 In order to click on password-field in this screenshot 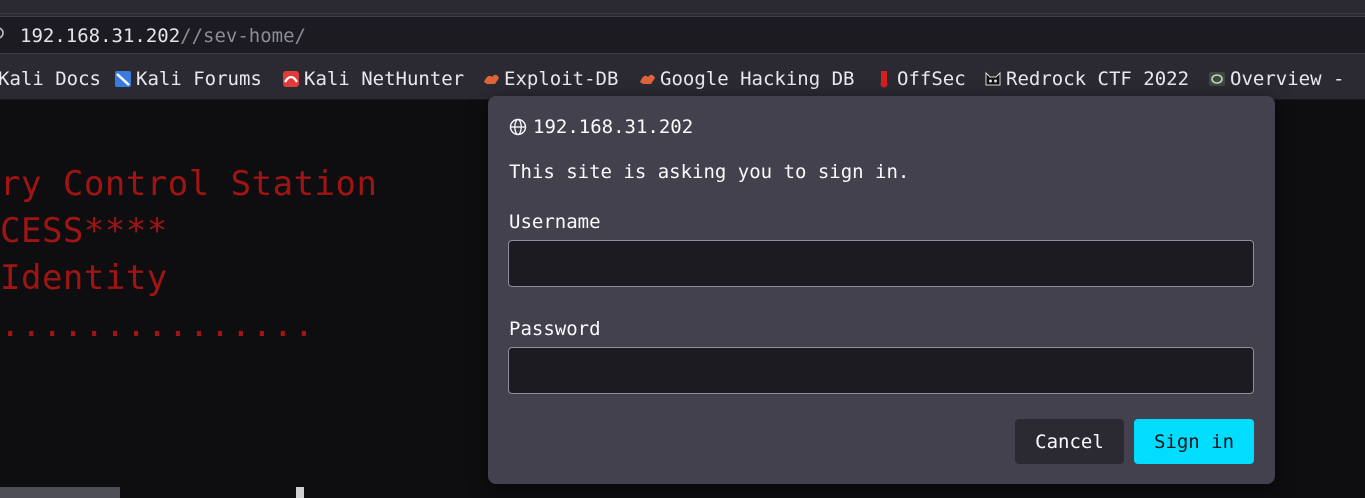, I will do `click(881, 370)`.